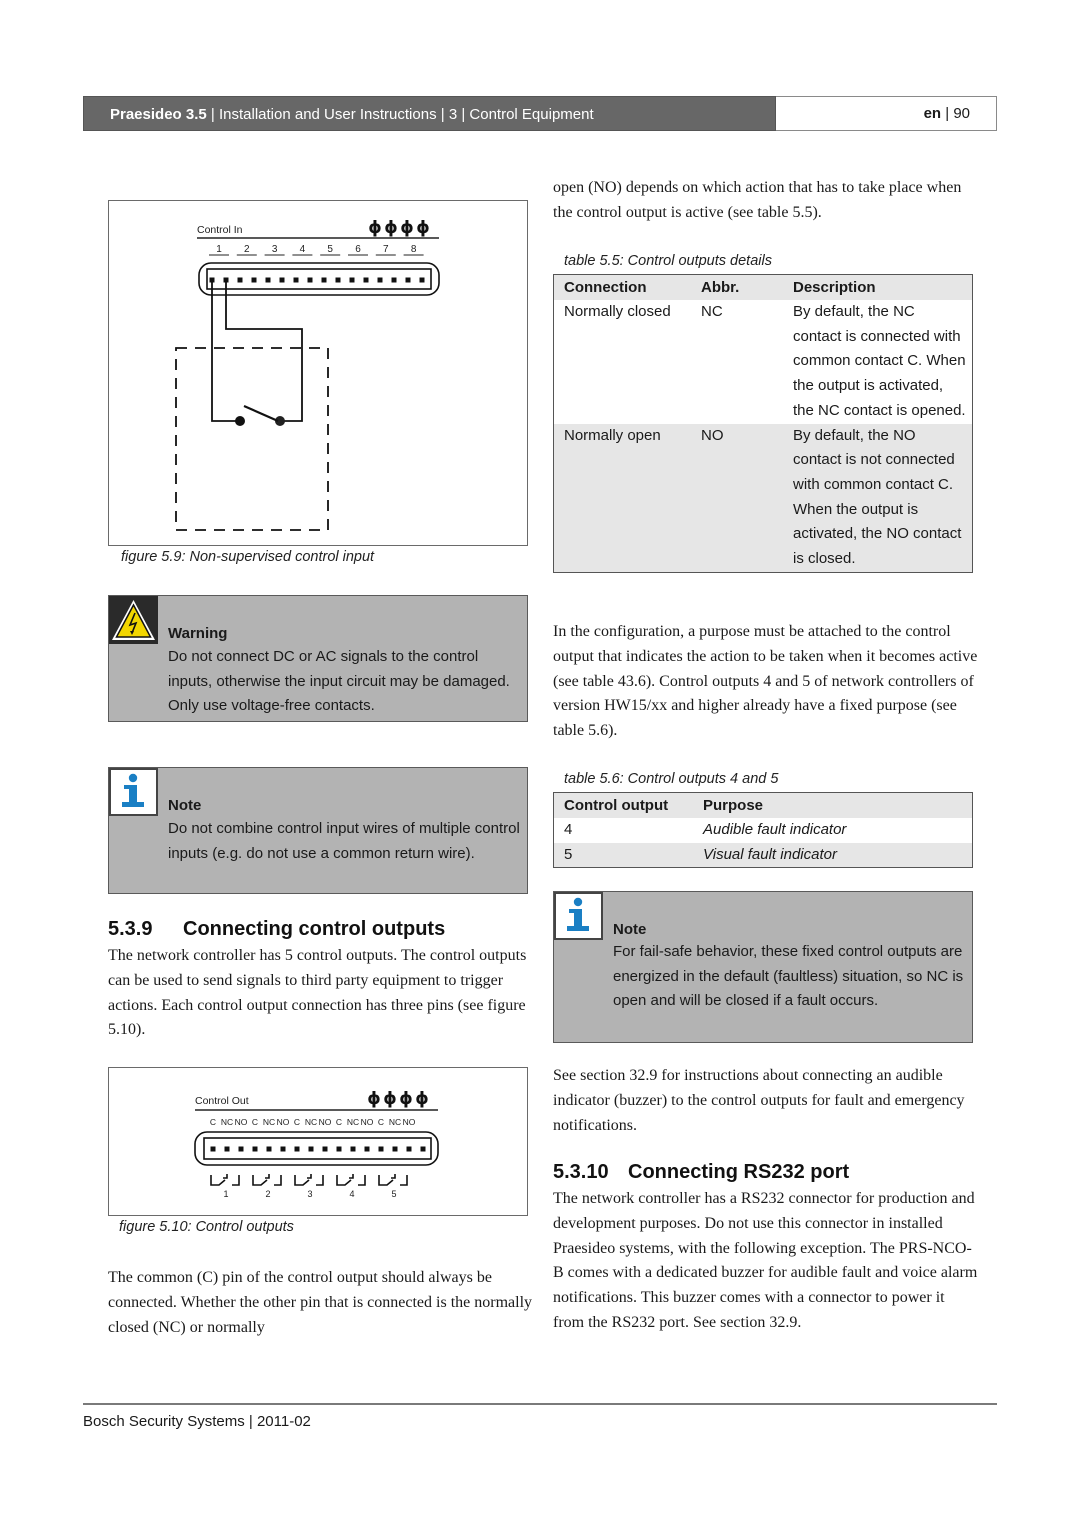 The image size is (1080, 1528). What do you see at coordinates (540, 1404) in the screenshot?
I see `footer-divider` at bounding box center [540, 1404].